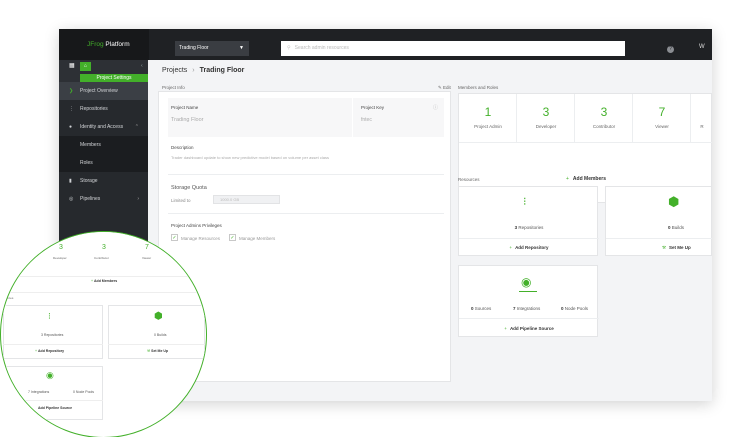  What do you see at coordinates (321, 48) in the screenshot?
I see `search-placeholder: Search admin resources` at bounding box center [321, 48].